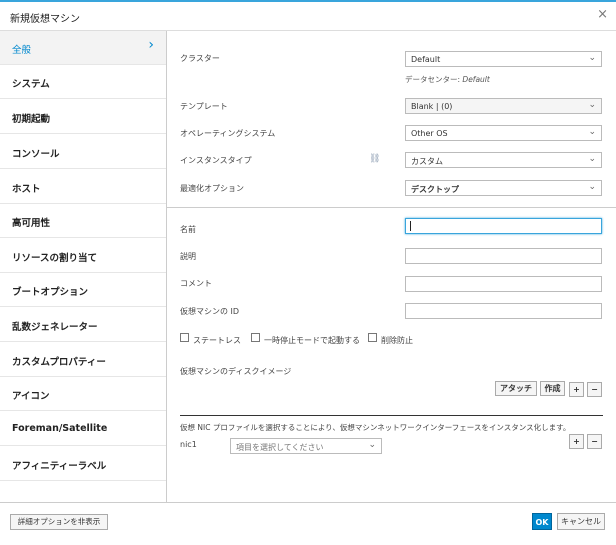 The height and width of the screenshot is (545, 616). What do you see at coordinates (576, 389) in the screenshot?
I see `add-disk-button: +` at bounding box center [576, 389].